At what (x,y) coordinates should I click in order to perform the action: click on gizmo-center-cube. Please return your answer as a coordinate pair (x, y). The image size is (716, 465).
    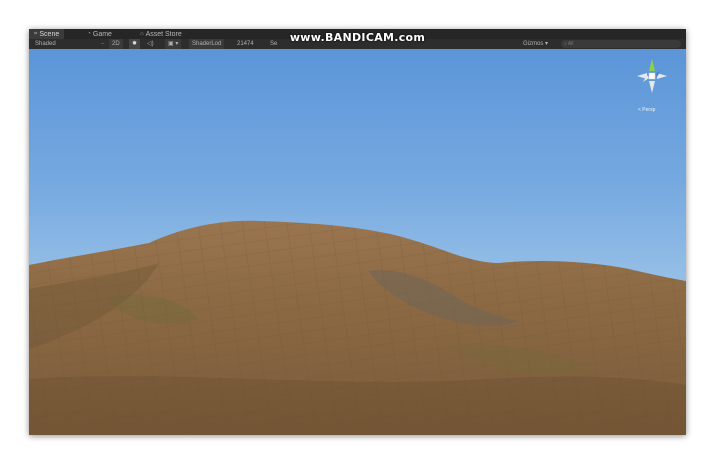
    Looking at the image, I should click on (652, 76).